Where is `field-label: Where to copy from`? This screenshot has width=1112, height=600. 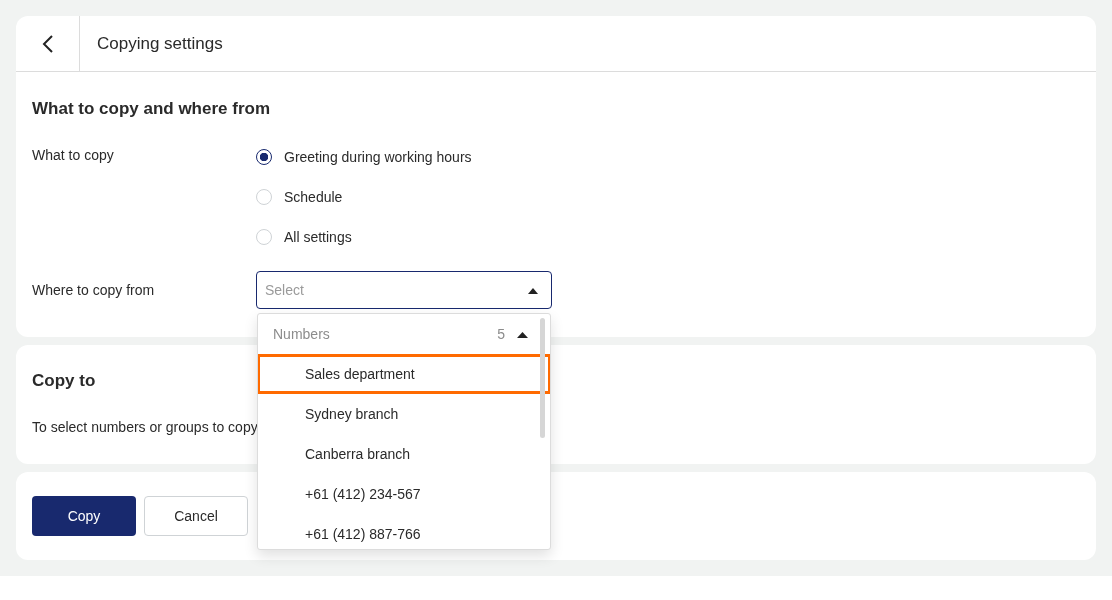 field-label: Where to copy from is located at coordinates (94, 290).